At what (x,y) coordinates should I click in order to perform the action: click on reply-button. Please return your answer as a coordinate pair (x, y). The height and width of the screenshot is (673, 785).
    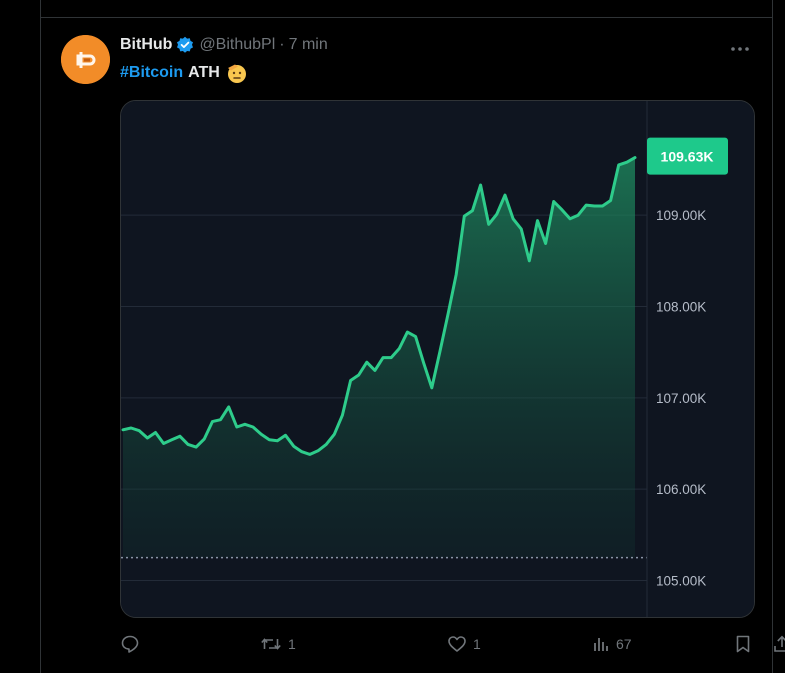
    Looking at the image, I should click on (133, 644).